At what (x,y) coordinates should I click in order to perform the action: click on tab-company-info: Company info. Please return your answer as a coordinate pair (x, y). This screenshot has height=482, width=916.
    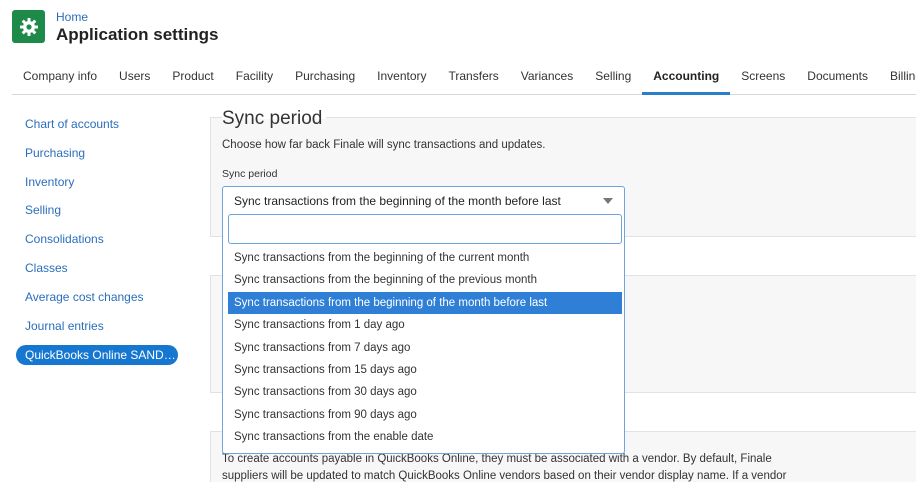
    Looking at the image, I should click on (60, 77).